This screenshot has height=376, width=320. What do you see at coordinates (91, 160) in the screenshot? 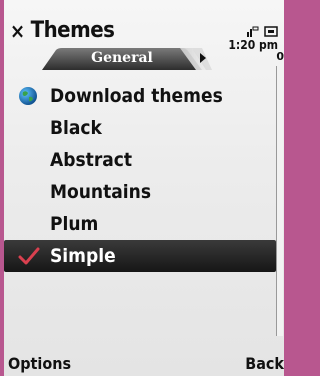
I see `list-item-label: Abstract` at bounding box center [91, 160].